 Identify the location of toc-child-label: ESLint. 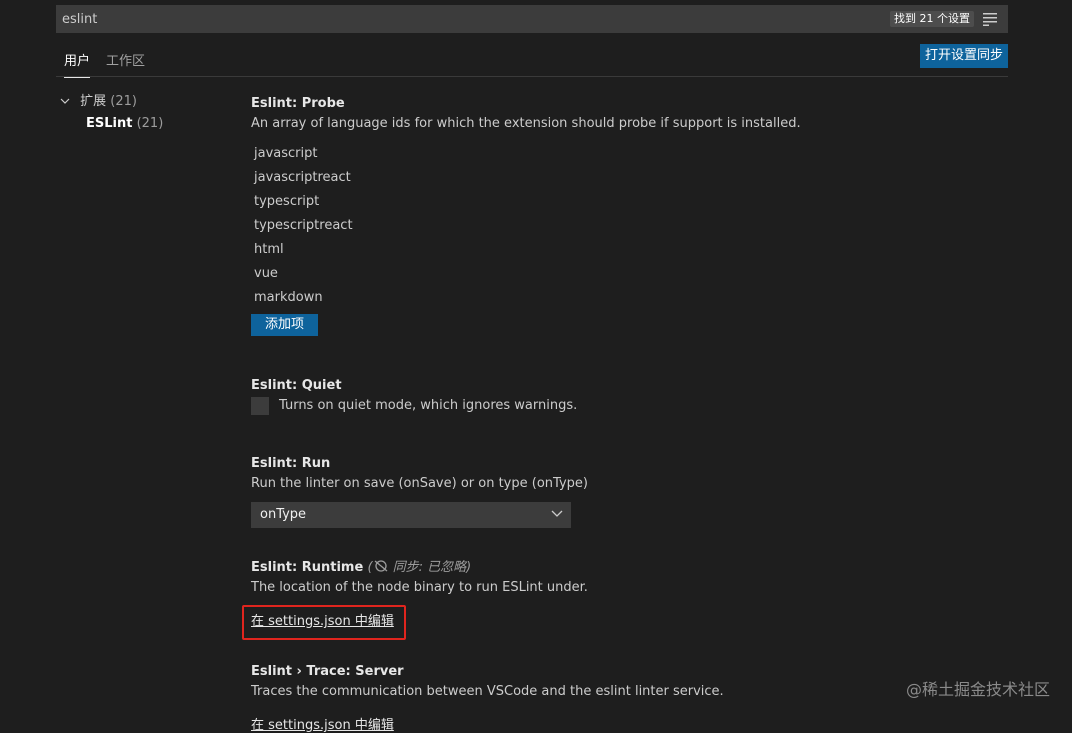
(109, 123).